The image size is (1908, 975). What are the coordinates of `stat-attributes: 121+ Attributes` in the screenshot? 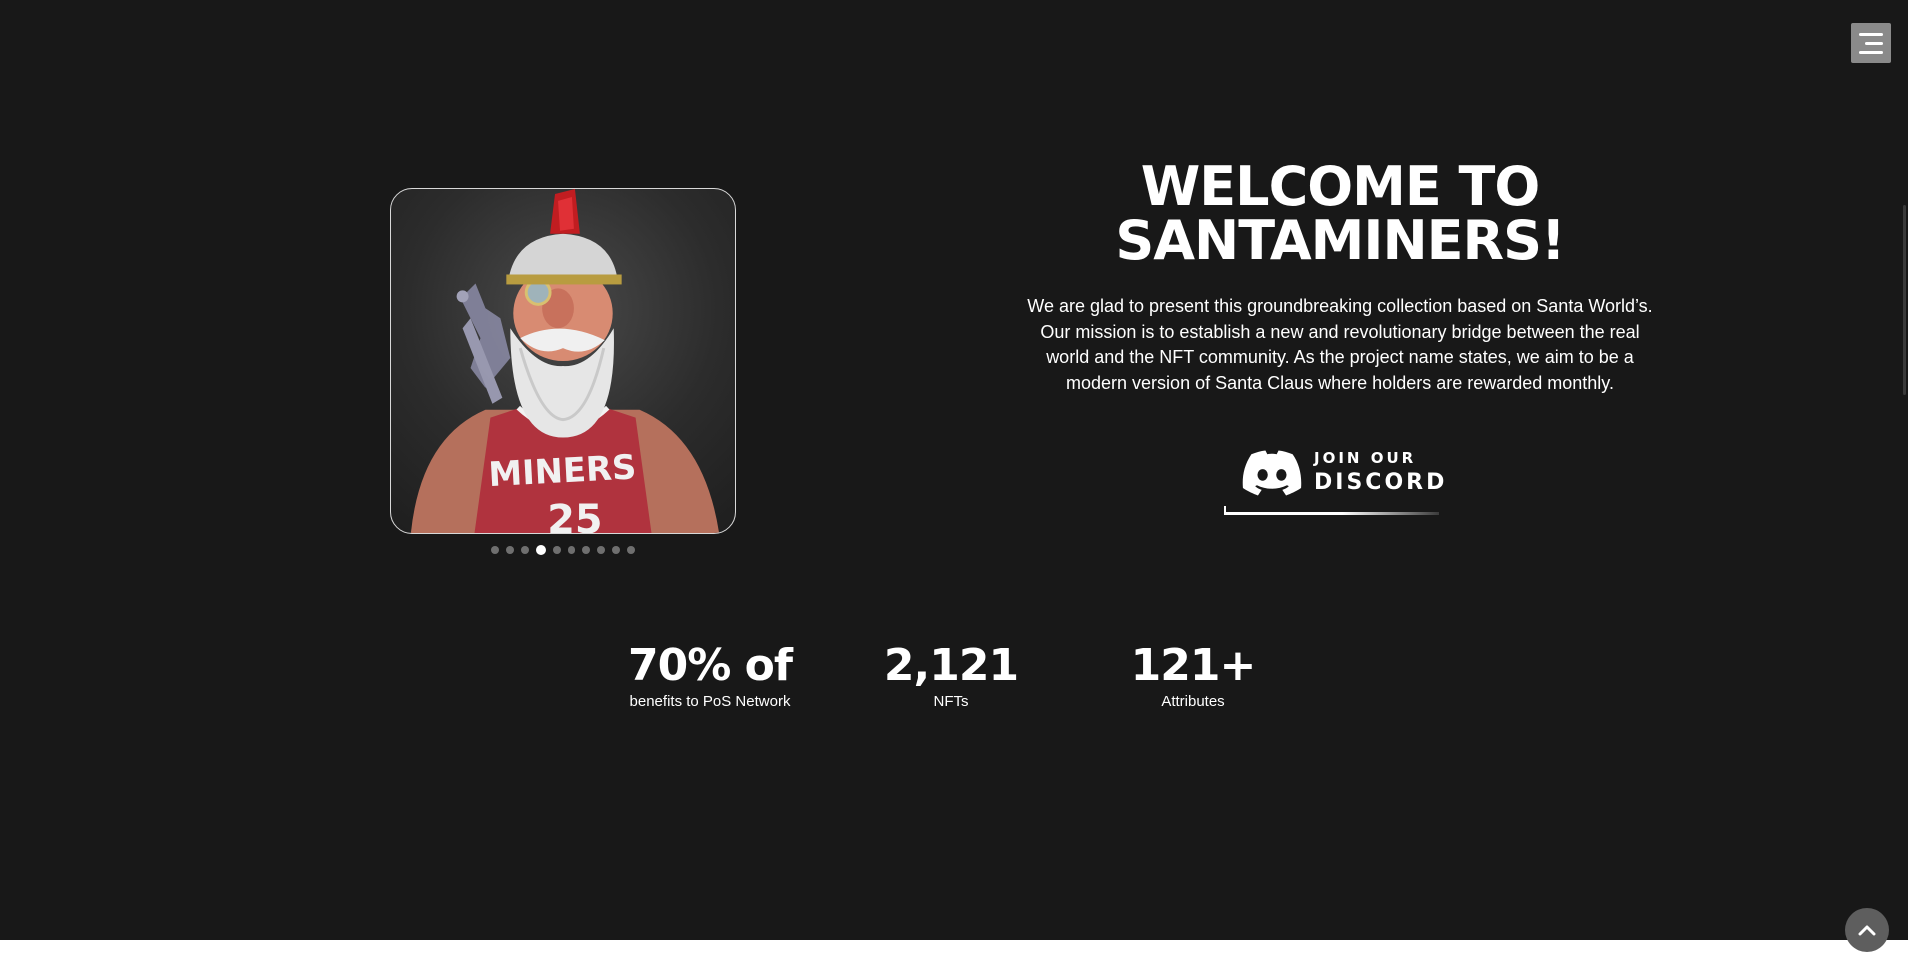 It's located at (1193, 676).